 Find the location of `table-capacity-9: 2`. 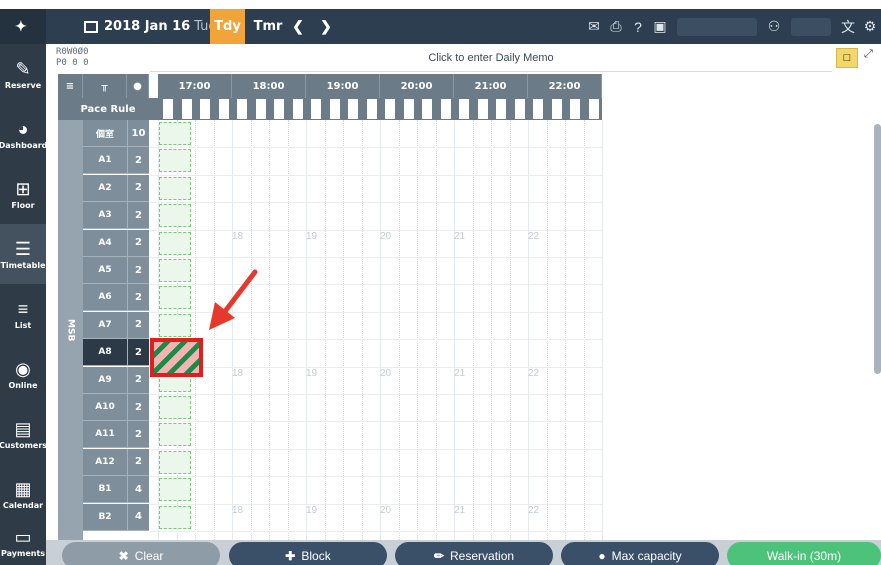

table-capacity-9: 2 is located at coordinates (138, 380).